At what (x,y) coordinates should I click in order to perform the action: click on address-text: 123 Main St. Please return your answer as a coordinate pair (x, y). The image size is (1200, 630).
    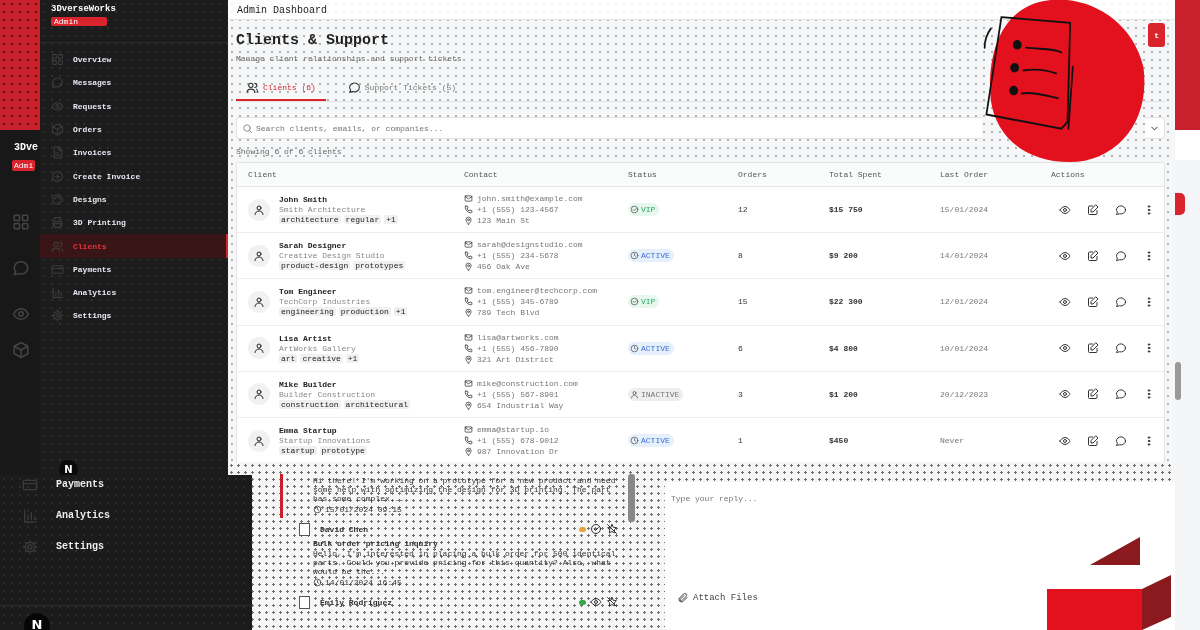
    Looking at the image, I should click on (503, 221).